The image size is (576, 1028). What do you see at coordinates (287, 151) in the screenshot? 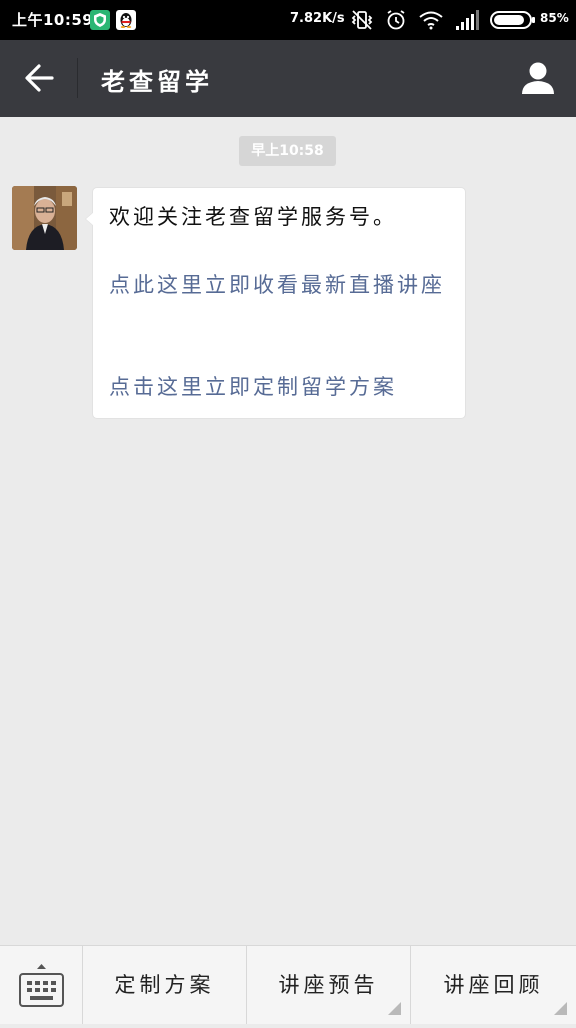
I see `message-timestamp: 早上10:58` at bounding box center [287, 151].